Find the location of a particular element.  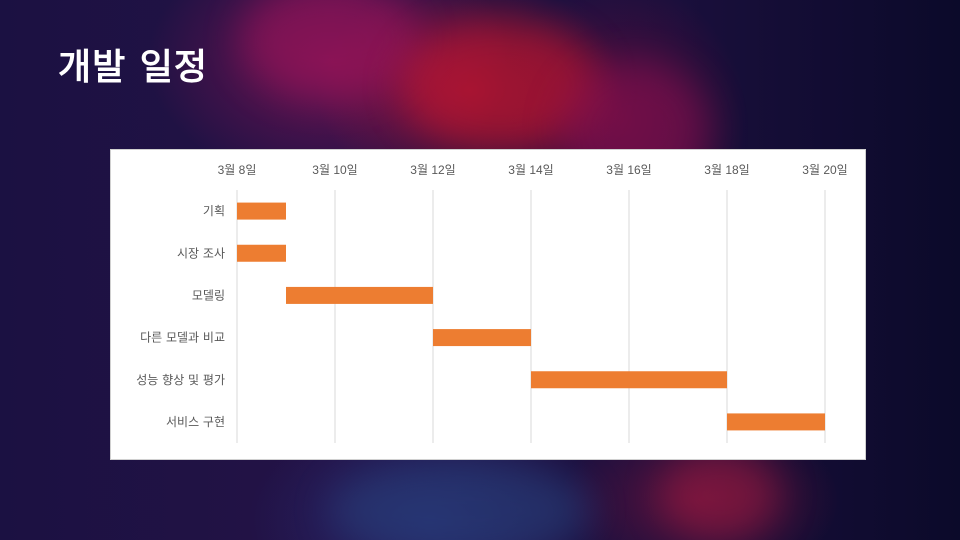

task-label: 서비스 구현 is located at coordinates (195, 422).